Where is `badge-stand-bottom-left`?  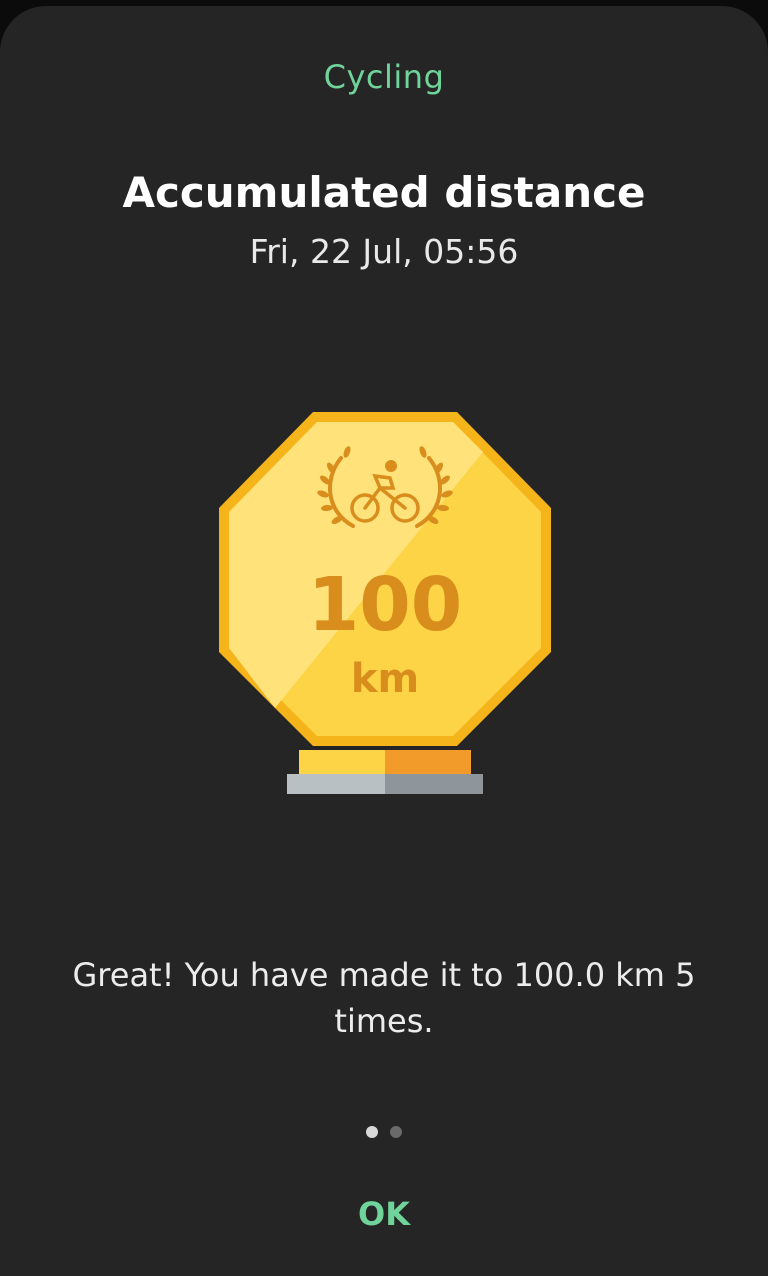 badge-stand-bottom-left is located at coordinates (336, 784).